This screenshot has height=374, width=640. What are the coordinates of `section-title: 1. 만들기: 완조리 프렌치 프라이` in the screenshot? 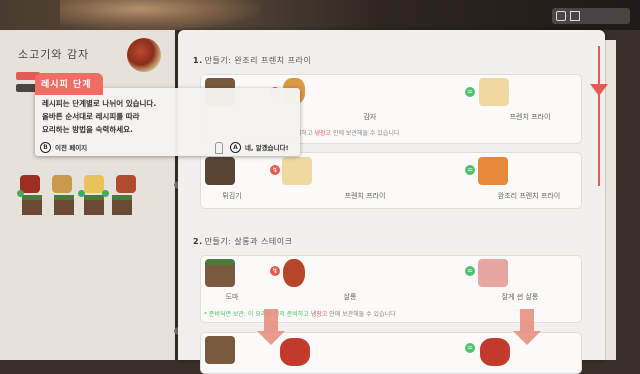 It's located at (252, 60).